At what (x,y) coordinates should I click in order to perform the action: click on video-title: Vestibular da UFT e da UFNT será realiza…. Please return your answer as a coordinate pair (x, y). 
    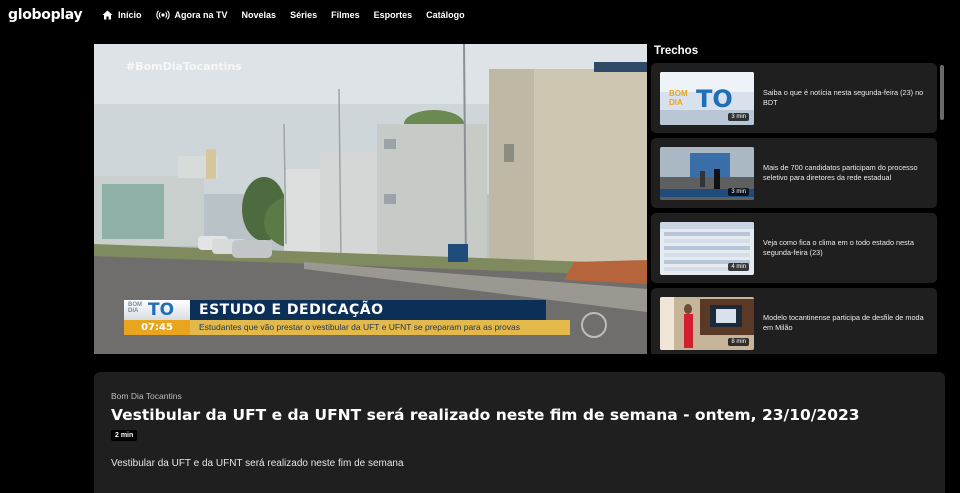
    Looking at the image, I should click on (485, 415).